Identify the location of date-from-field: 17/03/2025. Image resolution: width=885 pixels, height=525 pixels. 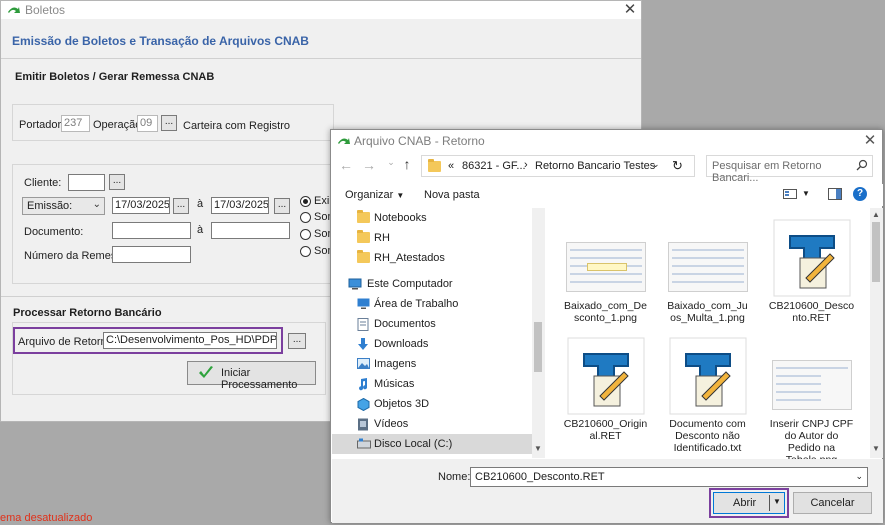
(141, 205).